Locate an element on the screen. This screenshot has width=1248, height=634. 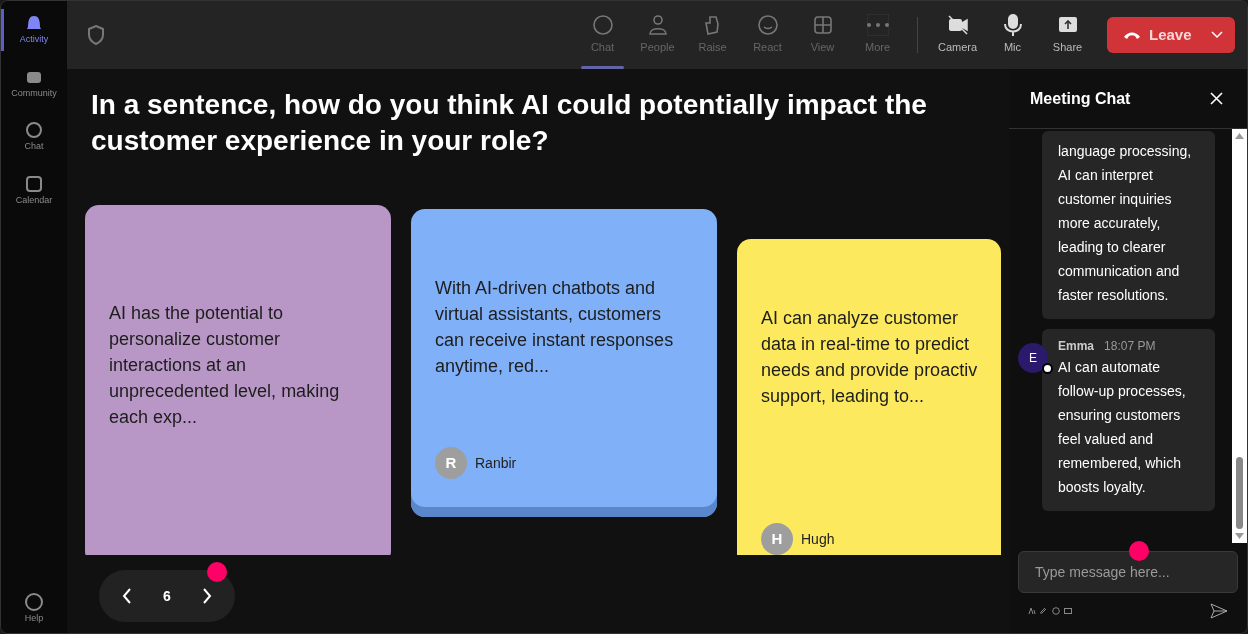
page-number: 6 is located at coordinates (167, 596).